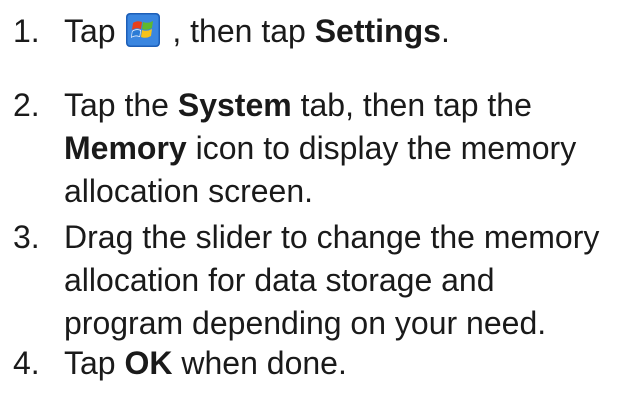 Image resolution: width=627 pixels, height=396 pixels. Describe the element at coordinates (279, 280) in the screenshot. I see `step-line: allocation for data storage and` at that location.